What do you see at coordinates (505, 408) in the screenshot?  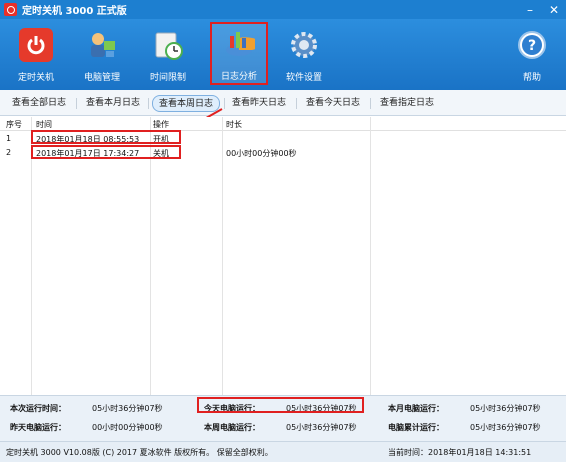 I see `month-value: 05小时36分钟07秒` at bounding box center [505, 408].